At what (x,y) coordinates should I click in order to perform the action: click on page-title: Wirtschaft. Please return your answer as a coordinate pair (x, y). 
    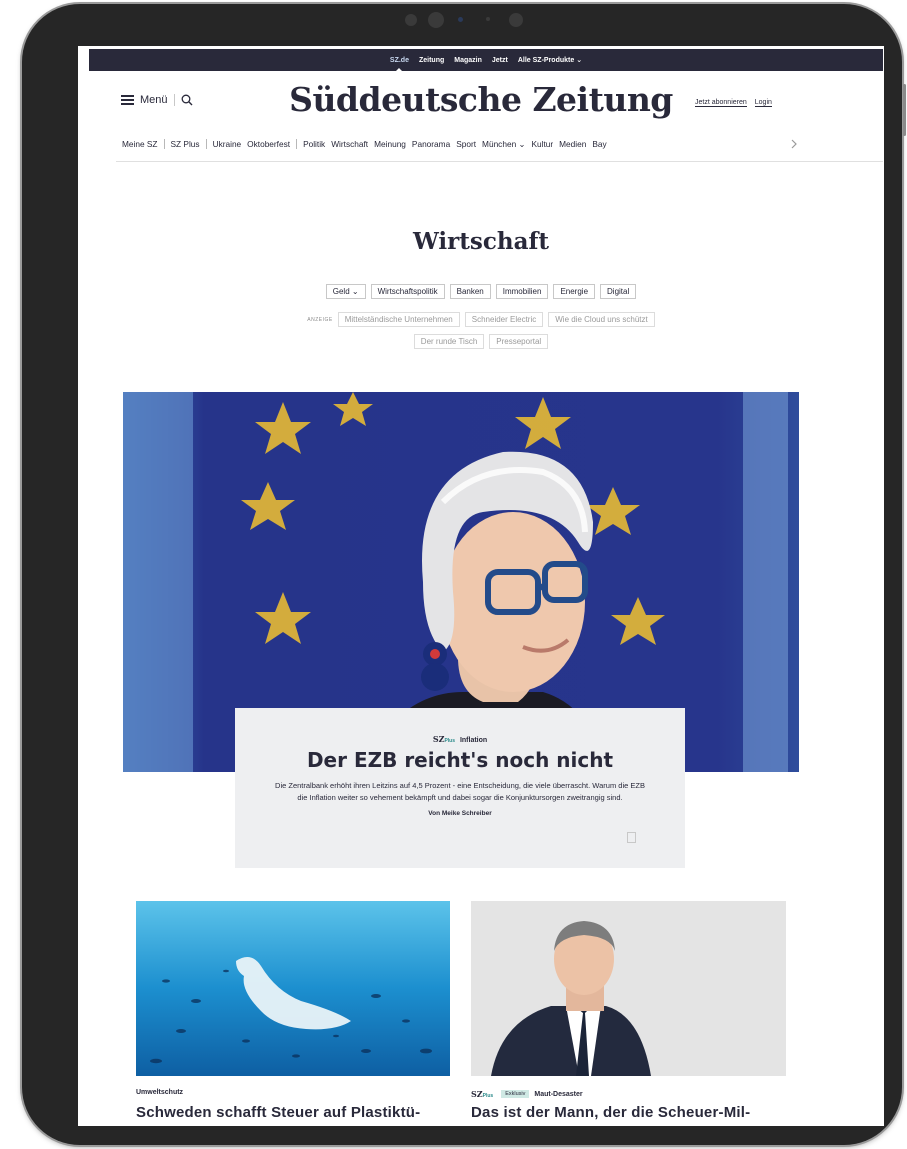
    Looking at the image, I should click on (480, 241).